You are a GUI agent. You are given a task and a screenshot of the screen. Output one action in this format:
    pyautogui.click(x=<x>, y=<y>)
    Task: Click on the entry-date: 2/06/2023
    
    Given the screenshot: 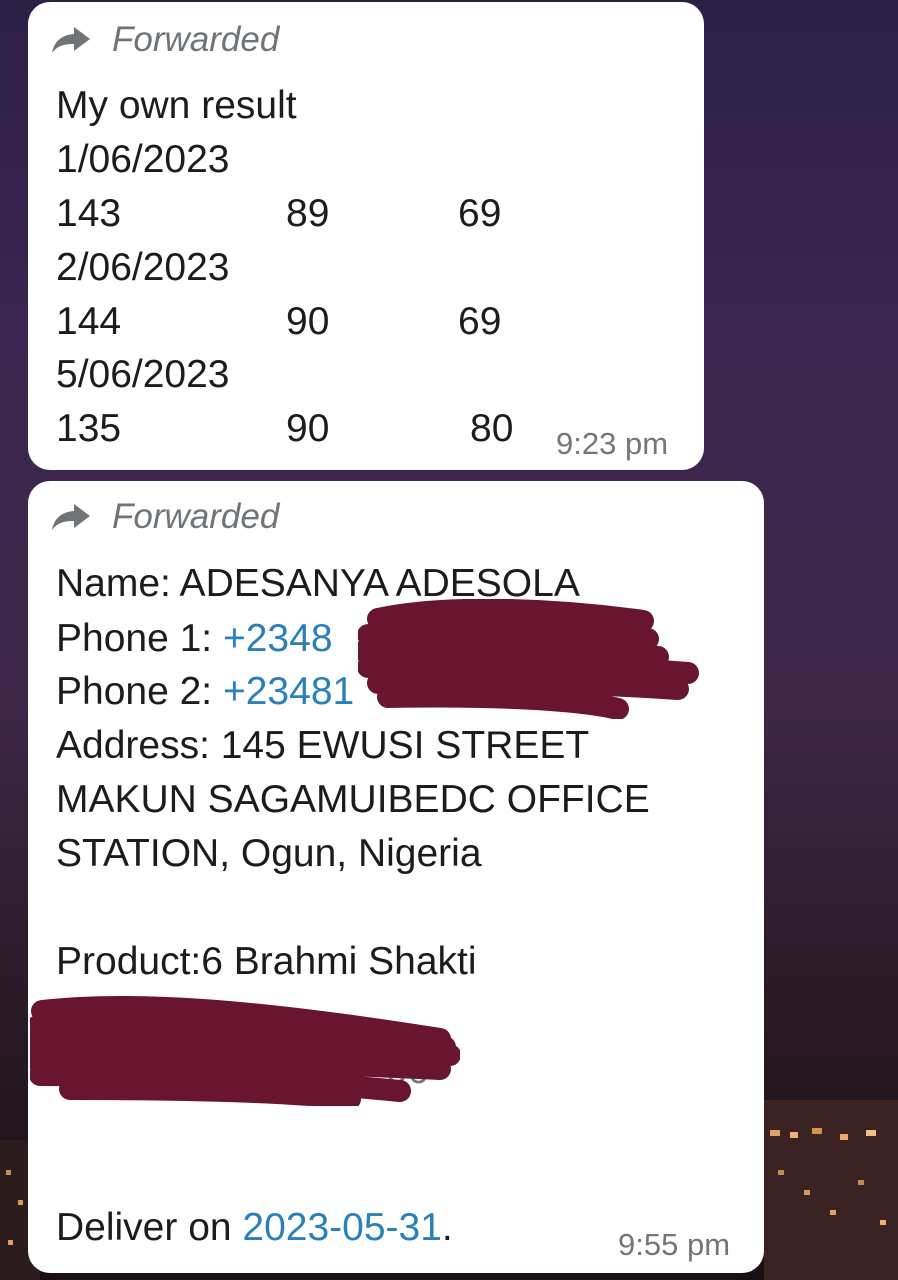 What is the action you would take?
    pyautogui.click(x=143, y=267)
    